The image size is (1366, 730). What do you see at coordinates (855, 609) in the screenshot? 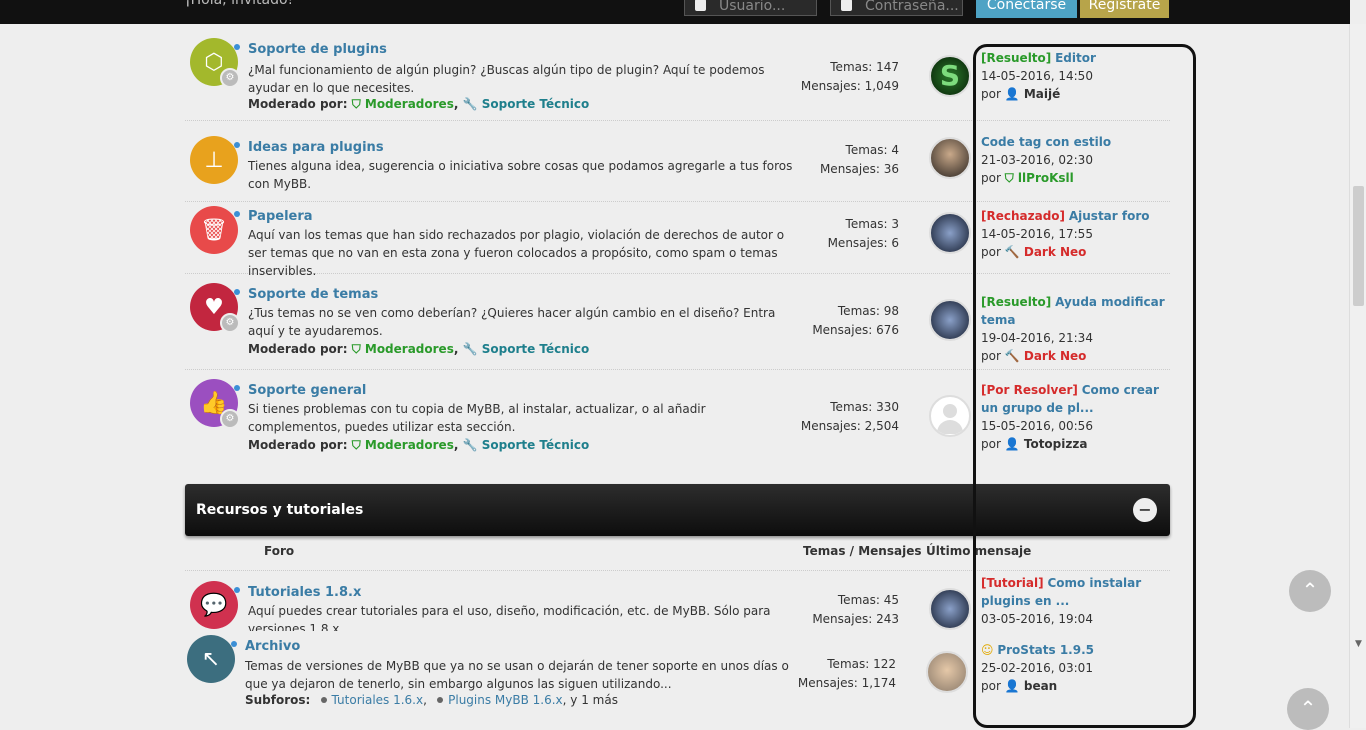
I see `forum-stats: Temas: 45 Mensajes: 243` at bounding box center [855, 609].